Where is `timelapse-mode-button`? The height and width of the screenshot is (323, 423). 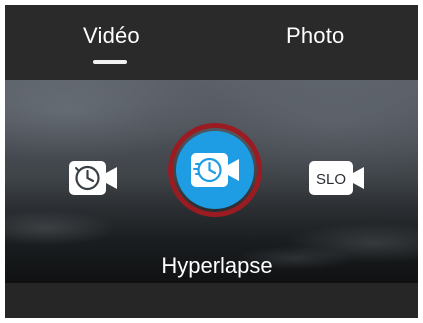 timelapse-mode-button is located at coordinates (93, 178).